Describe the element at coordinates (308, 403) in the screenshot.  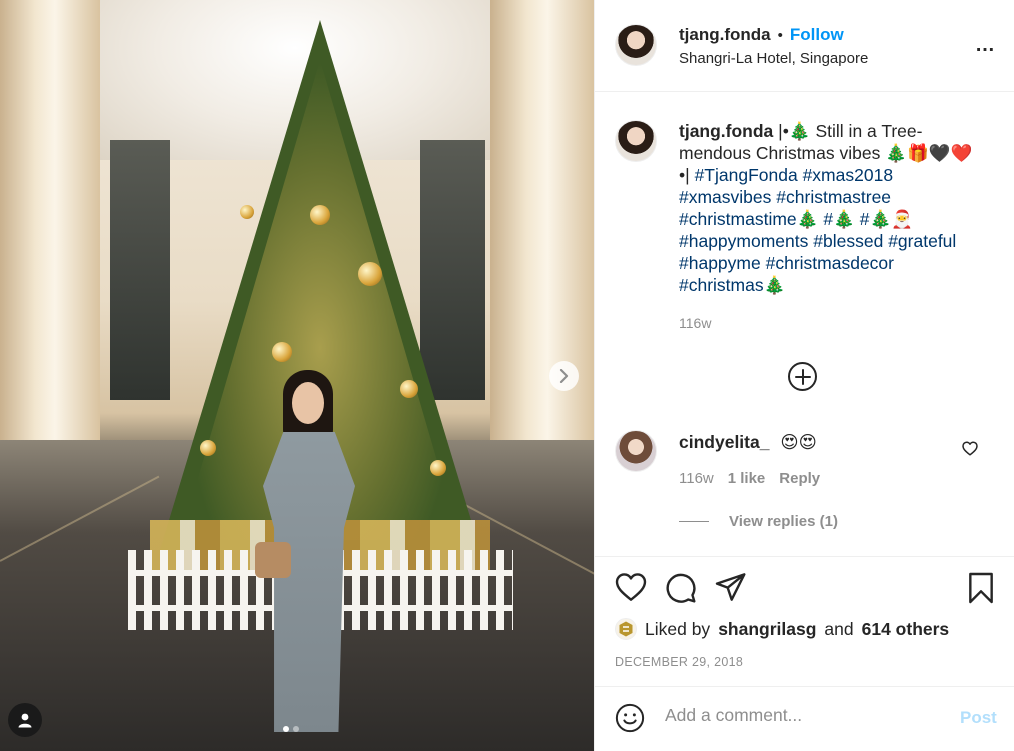
I see `face` at that location.